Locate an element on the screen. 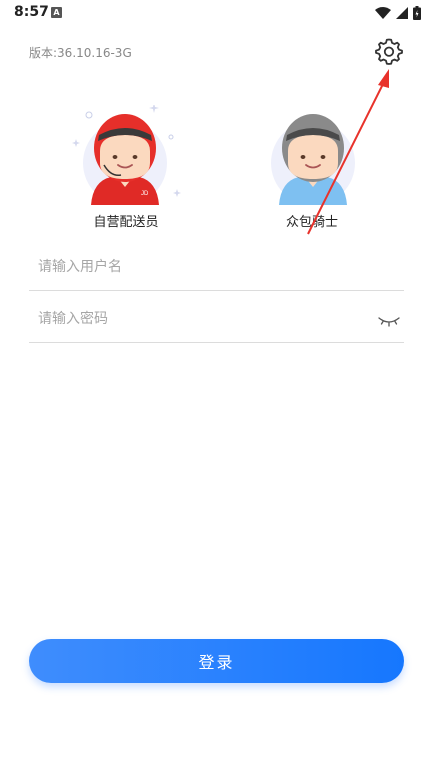 This screenshot has height=769, width=433. signal-icon is located at coordinates (402, 13).